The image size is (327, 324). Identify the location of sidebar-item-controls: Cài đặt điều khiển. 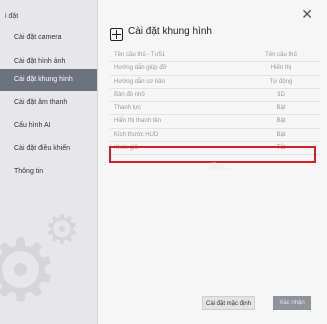
(48, 149).